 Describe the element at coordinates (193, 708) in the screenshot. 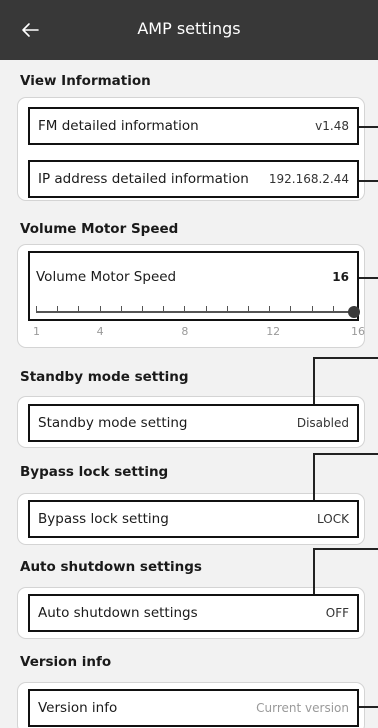

I see `version-info-row: Version info Current version` at that location.